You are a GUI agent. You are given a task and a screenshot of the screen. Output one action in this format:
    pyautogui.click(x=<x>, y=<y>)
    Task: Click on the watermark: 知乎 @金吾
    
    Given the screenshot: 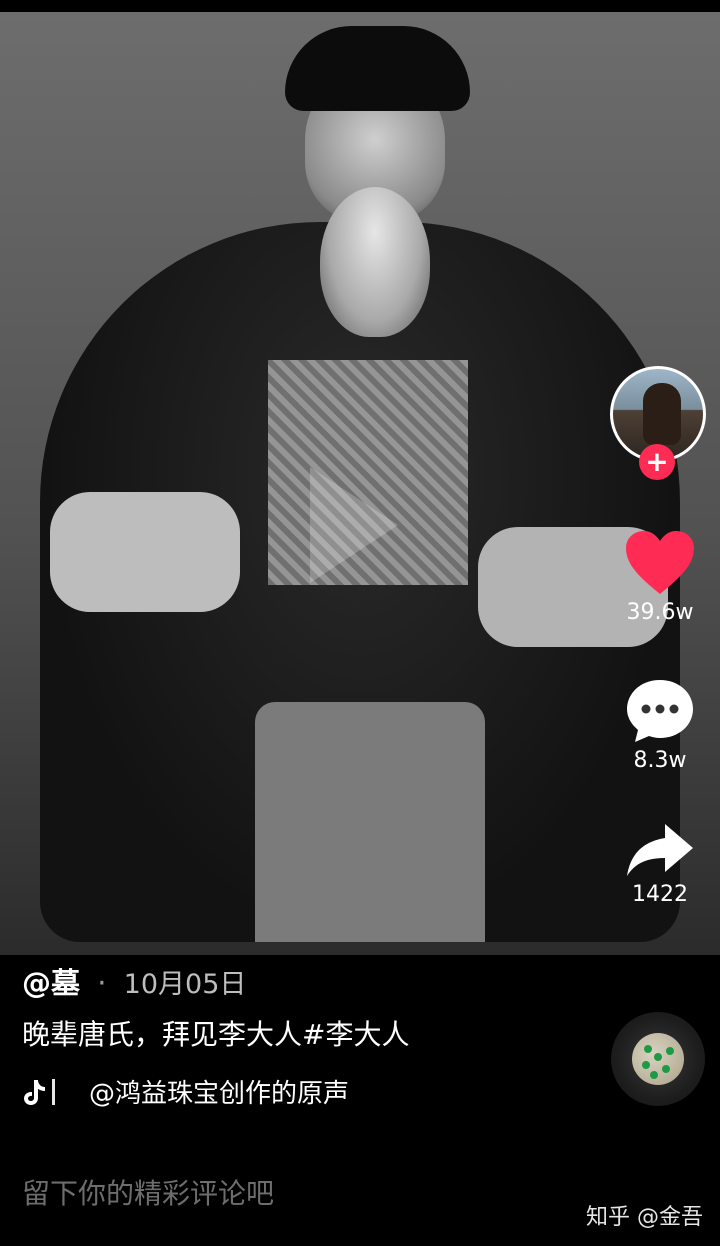 What is the action you would take?
    pyautogui.click(x=644, y=1217)
    